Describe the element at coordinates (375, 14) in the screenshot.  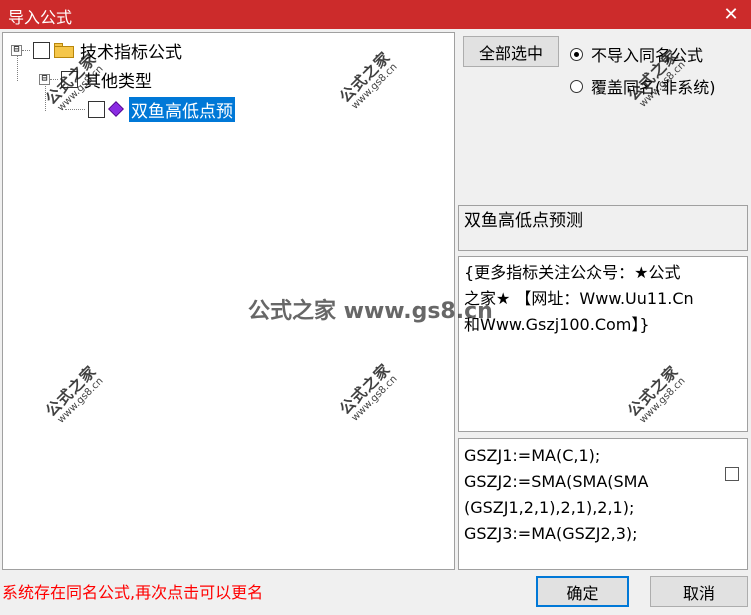
I see `title-bar: 导入公式 ✕` at that location.